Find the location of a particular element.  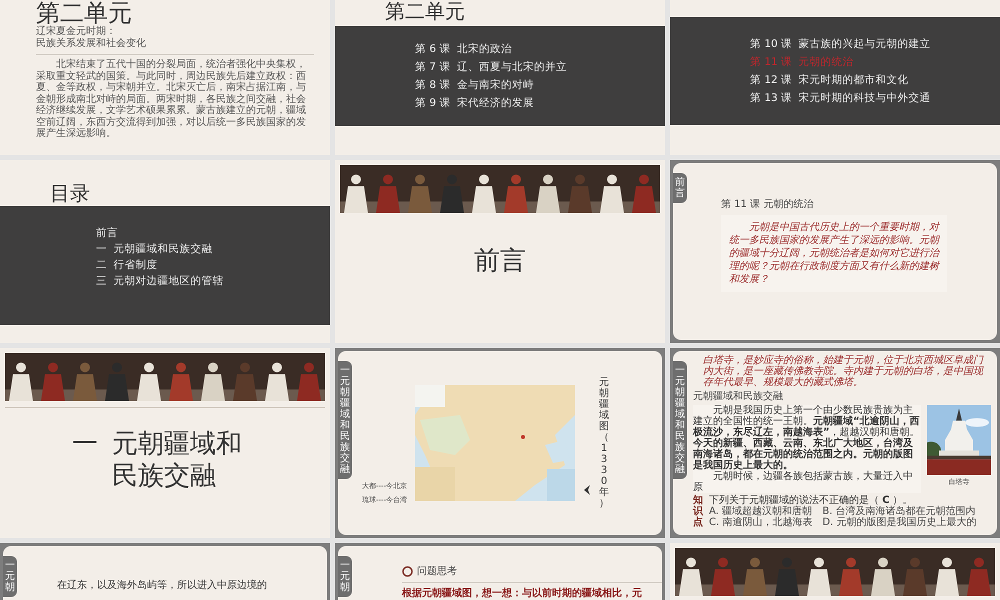

section-title: 前言 is located at coordinates (500, 261).